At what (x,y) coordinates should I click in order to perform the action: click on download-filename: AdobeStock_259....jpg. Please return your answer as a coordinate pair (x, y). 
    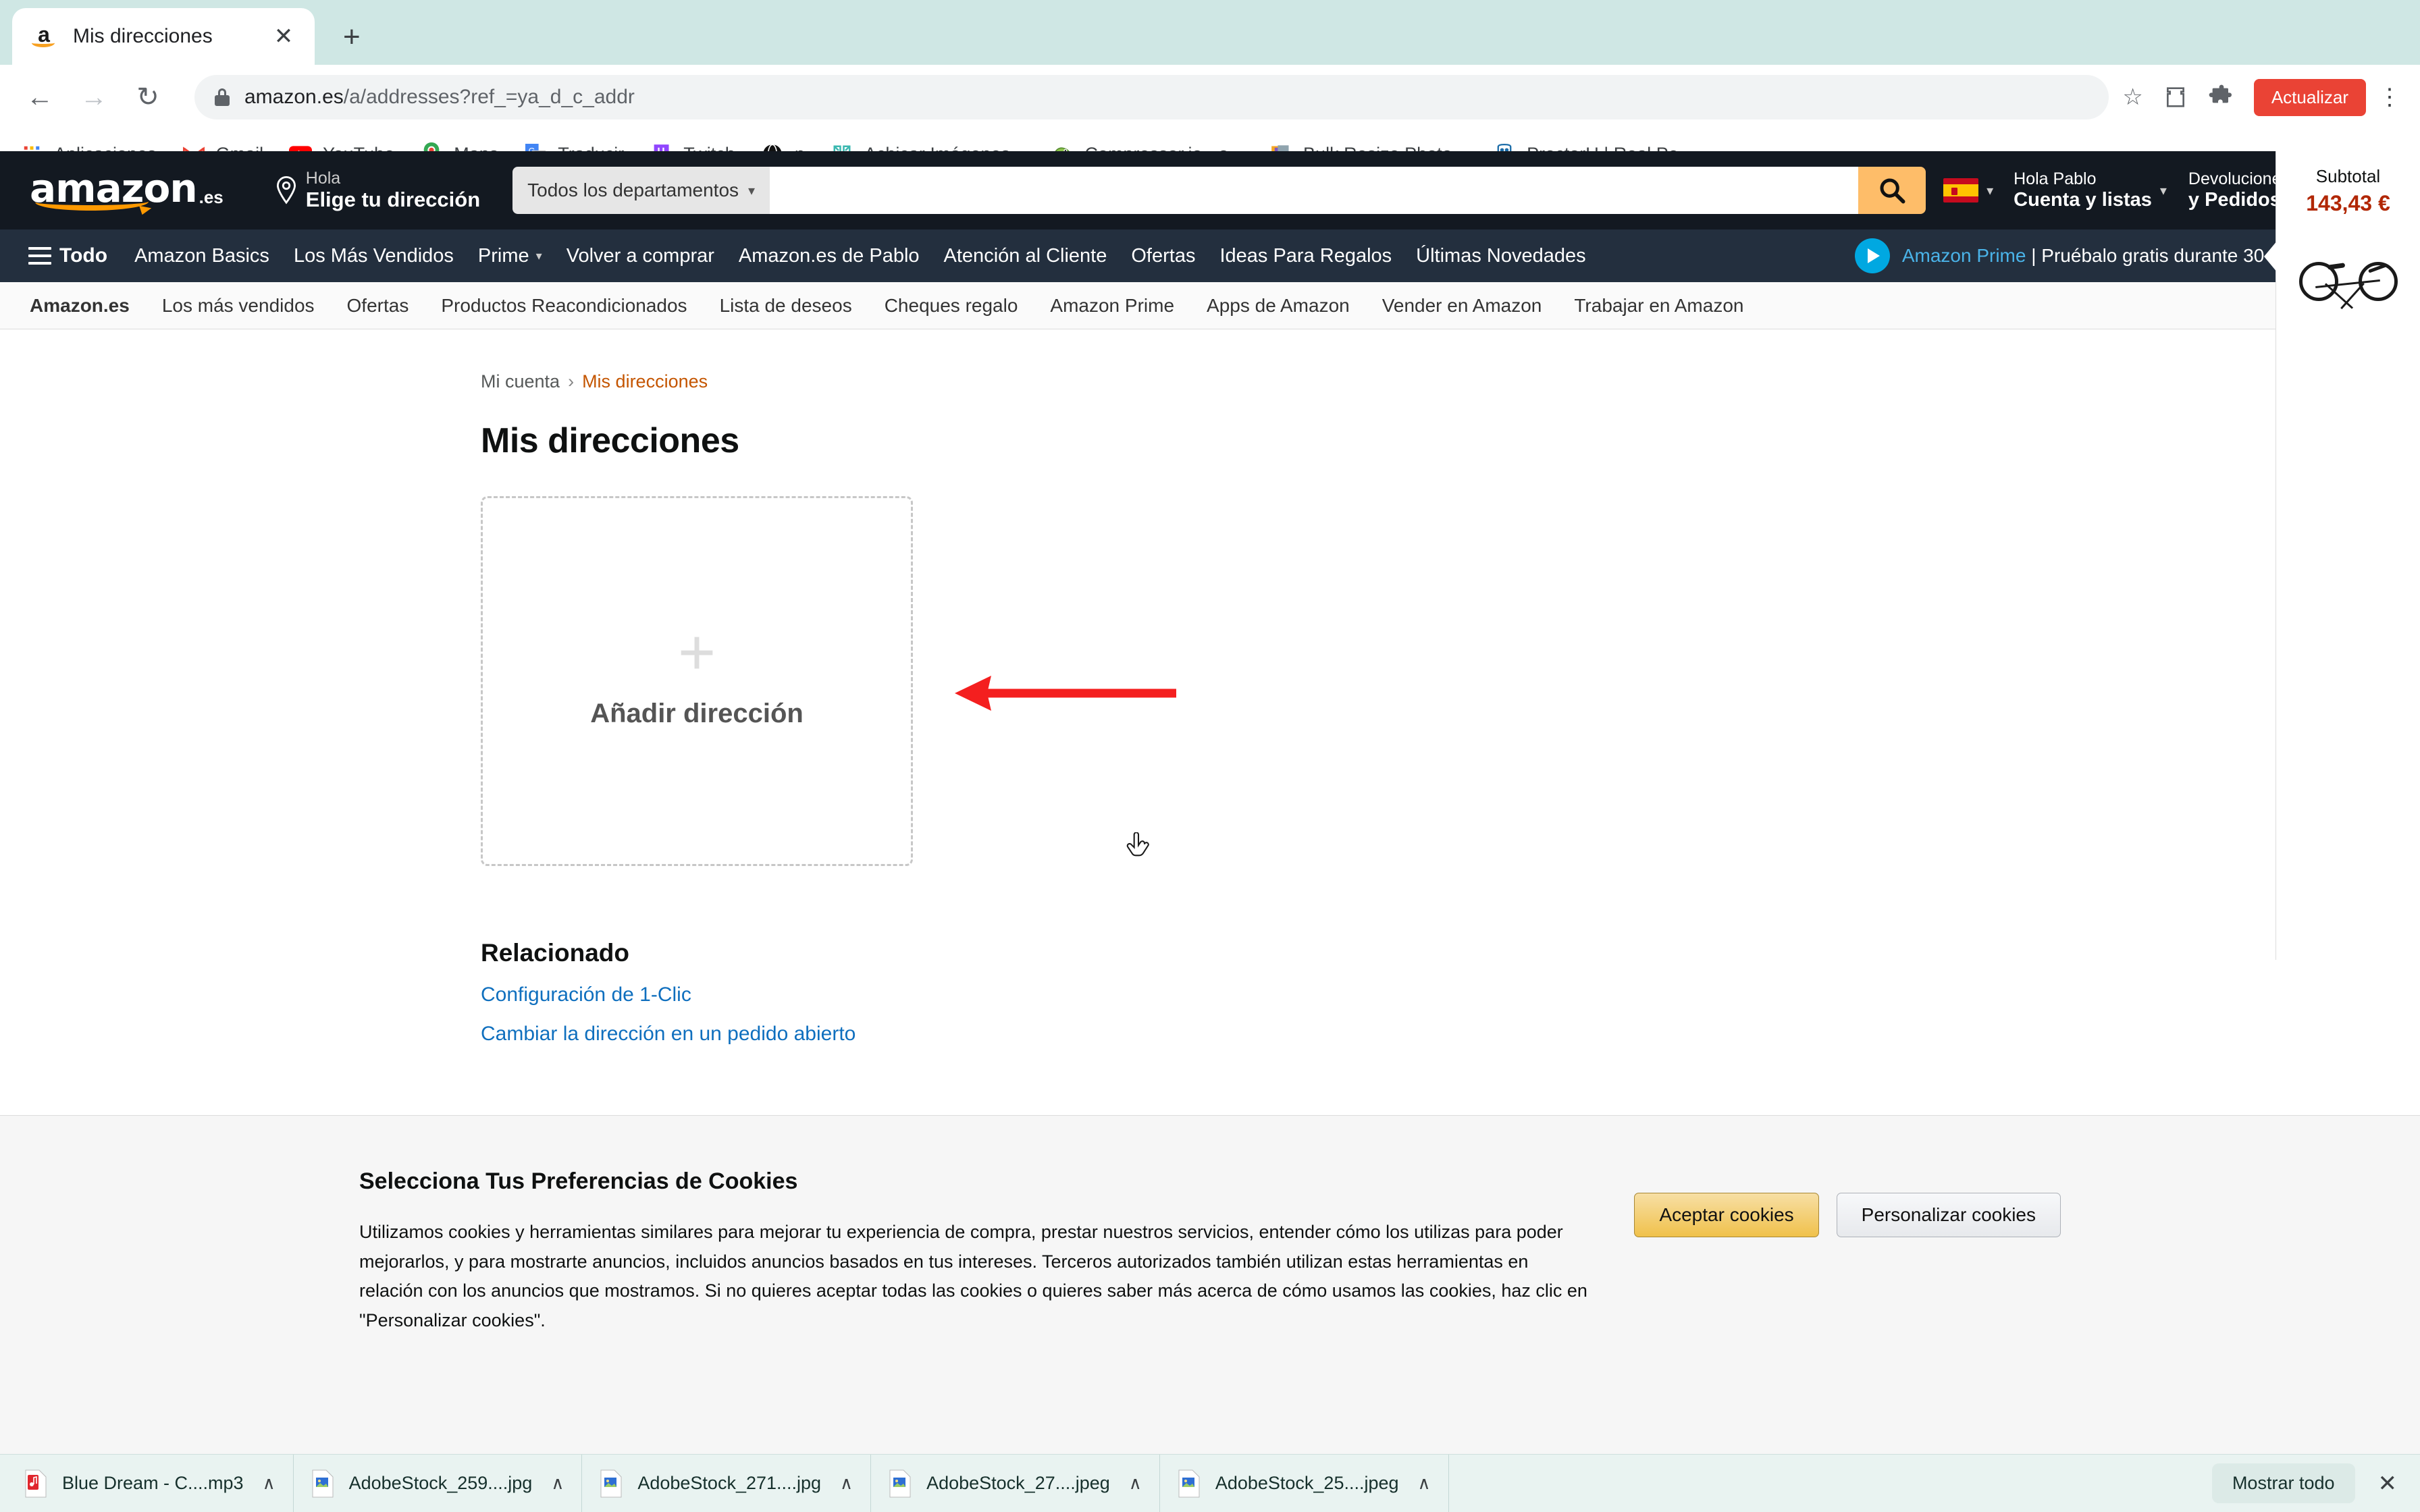
    Looking at the image, I should click on (440, 1483).